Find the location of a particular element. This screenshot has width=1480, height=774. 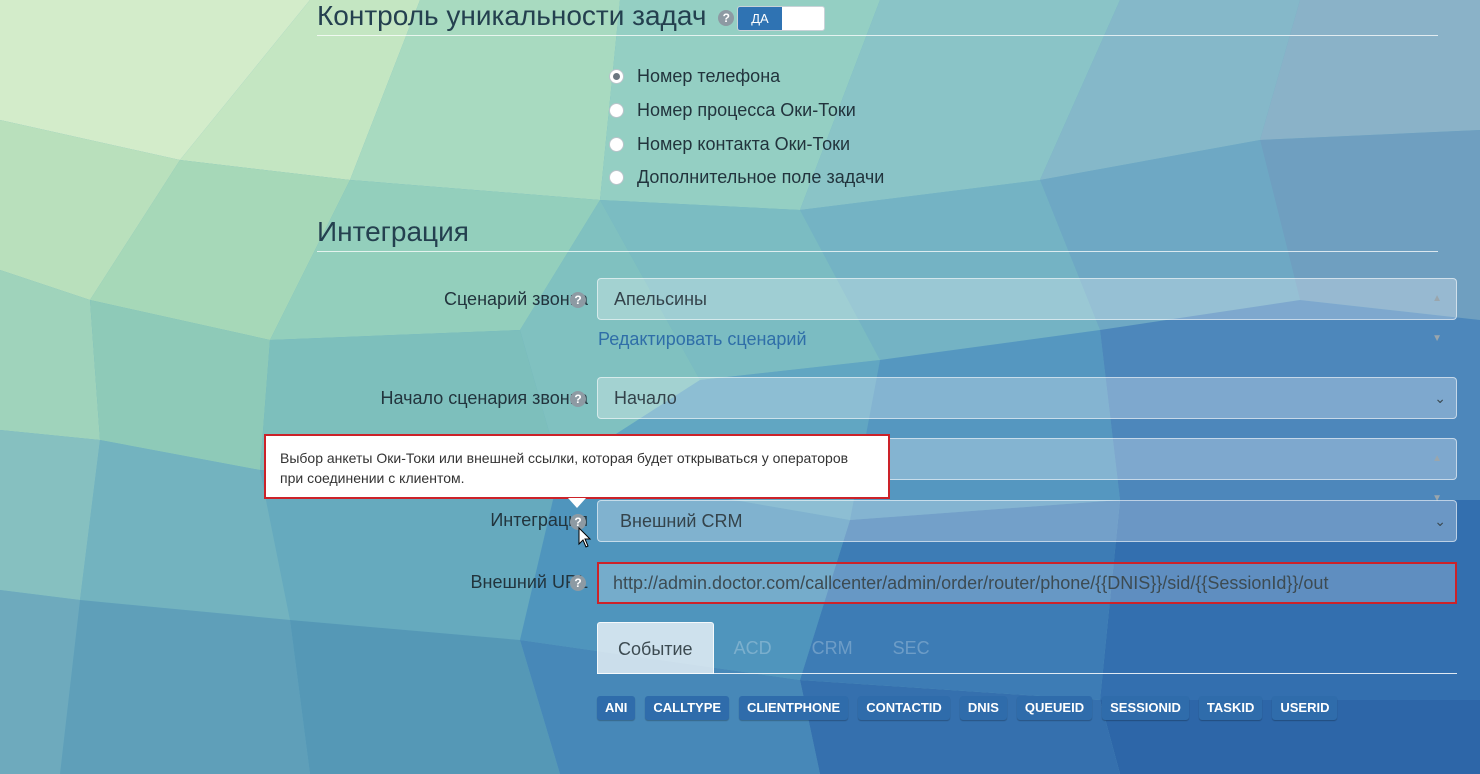

integration-type-value: Внешний CRM is located at coordinates (681, 521).